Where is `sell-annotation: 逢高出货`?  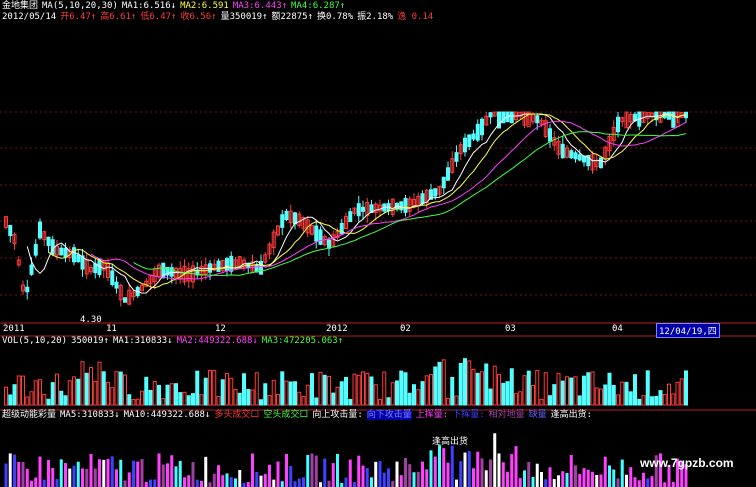
sell-annotation: 逢高出货 is located at coordinates (450, 442).